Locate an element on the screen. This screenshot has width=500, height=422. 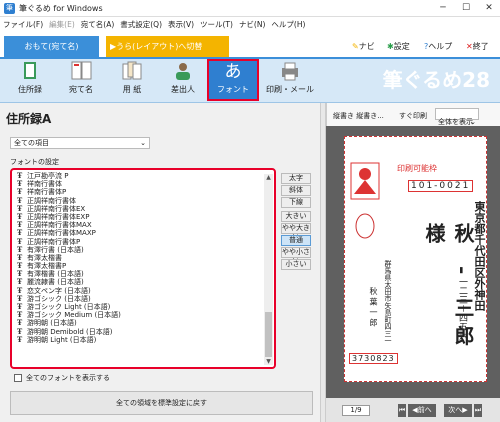
list-item: Ŧ 恋文ペン字 (日本語) is located at coordinates (143, 290).